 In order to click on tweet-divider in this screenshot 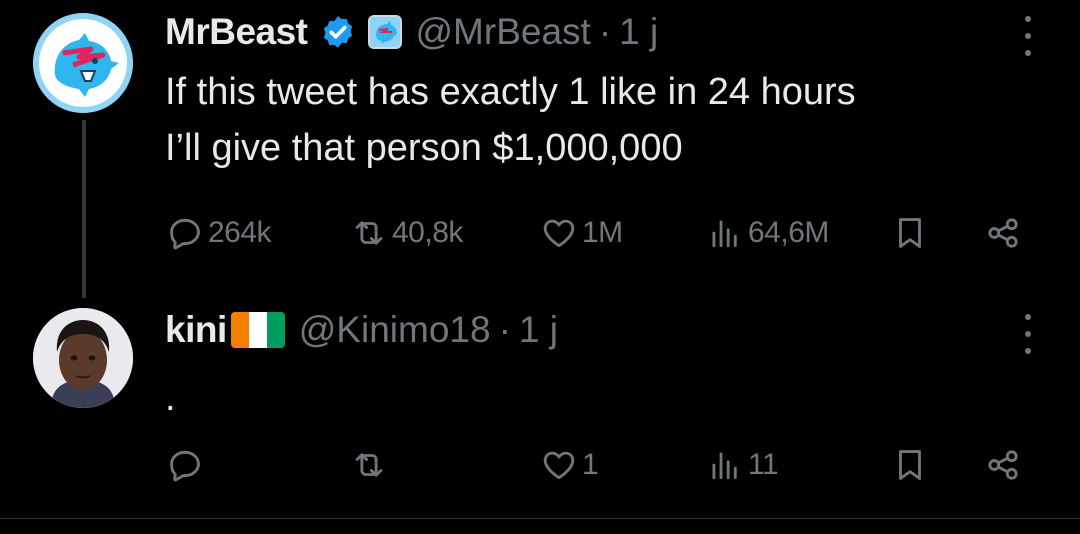, I will do `click(540, 518)`.